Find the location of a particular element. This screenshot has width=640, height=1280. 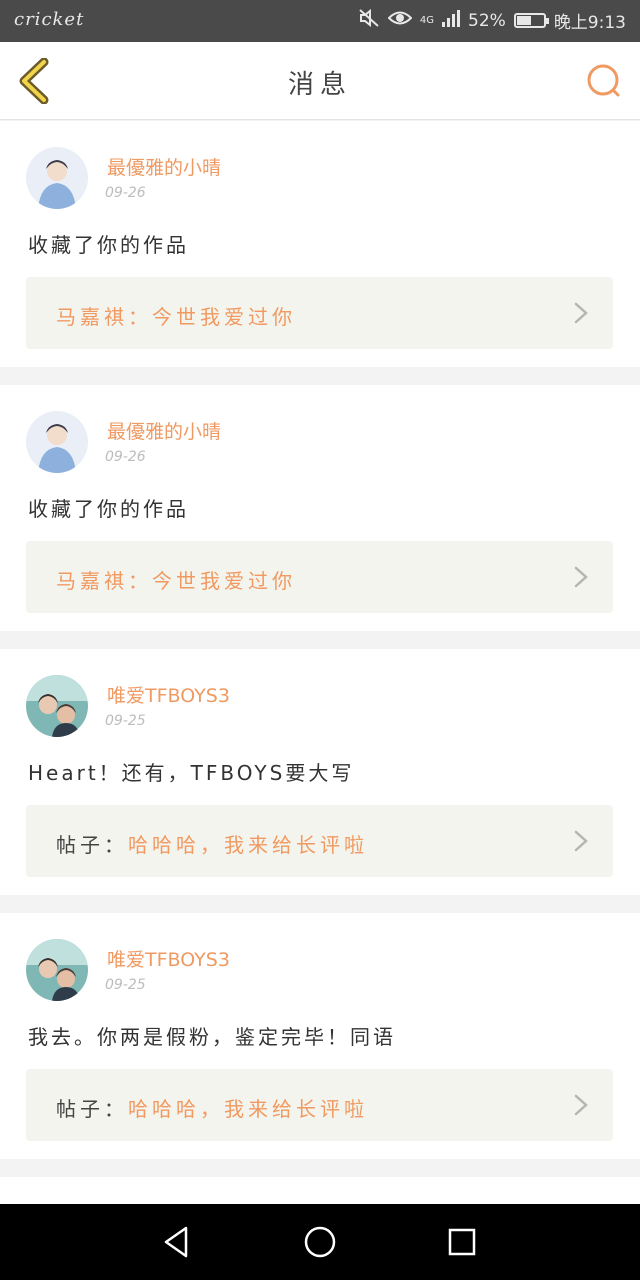

nav-recents-button is located at coordinates (462, 1242).